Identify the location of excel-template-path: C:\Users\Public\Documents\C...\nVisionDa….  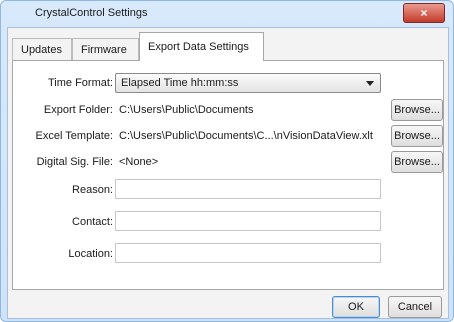
(246, 136).